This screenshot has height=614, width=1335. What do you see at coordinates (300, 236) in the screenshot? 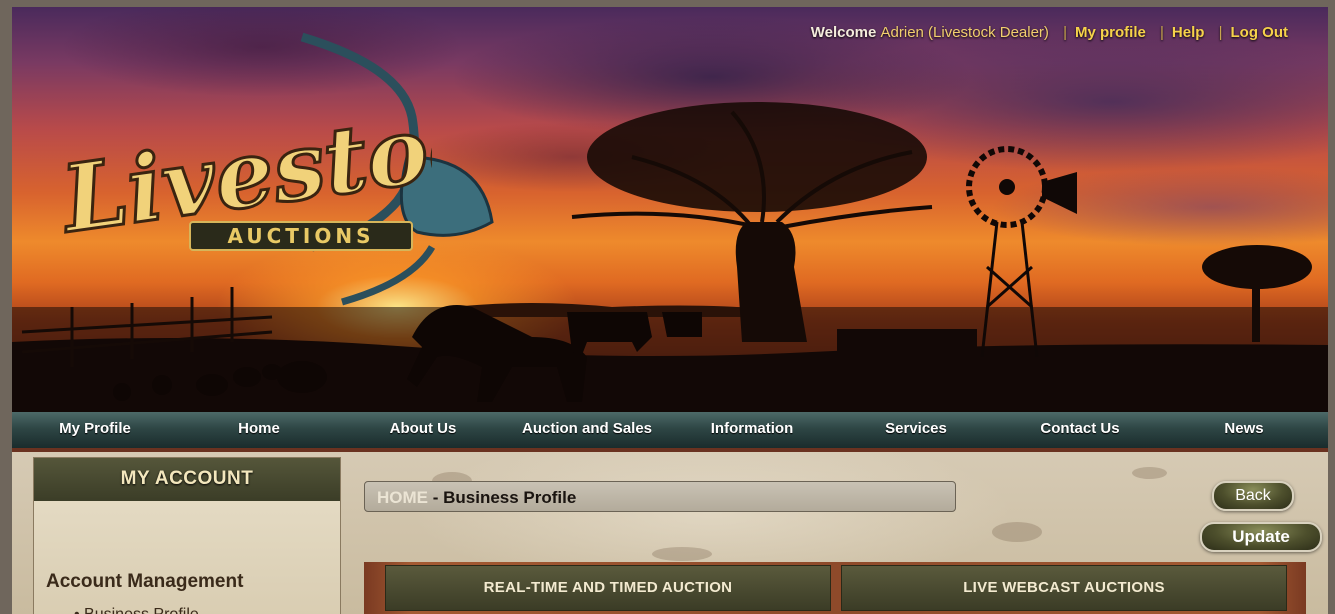
I see `svg-text: AUCTIONS` at bounding box center [300, 236].